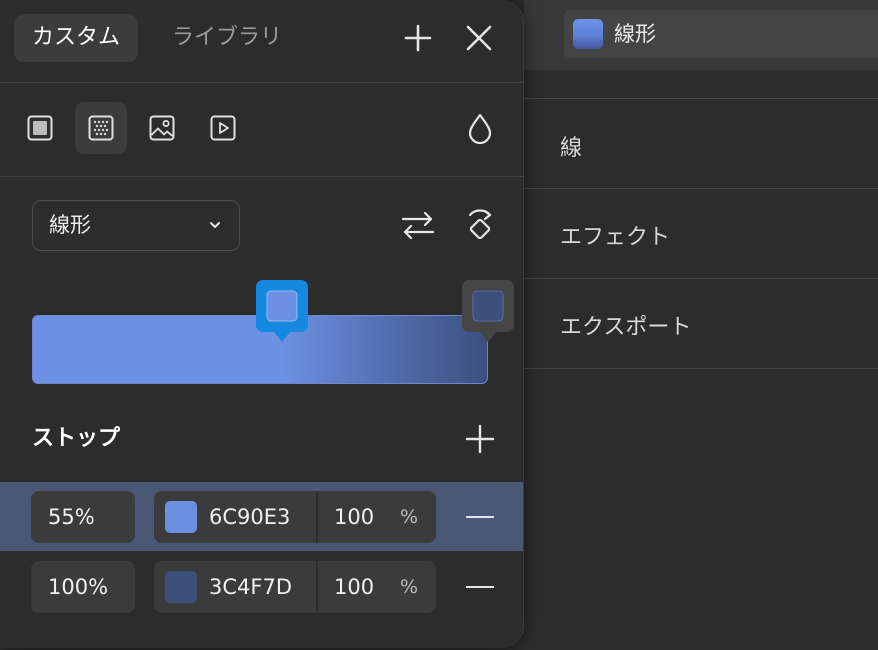  Describe the element at coordinates (282, 312) in the screenshot. I see `gradient-stop-handle-selected` at that location.